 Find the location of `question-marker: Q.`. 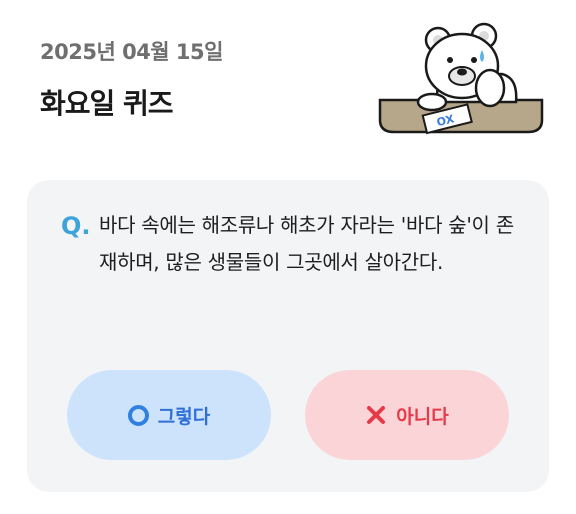

question-marker: Q. is located at coordinates (76, 226).